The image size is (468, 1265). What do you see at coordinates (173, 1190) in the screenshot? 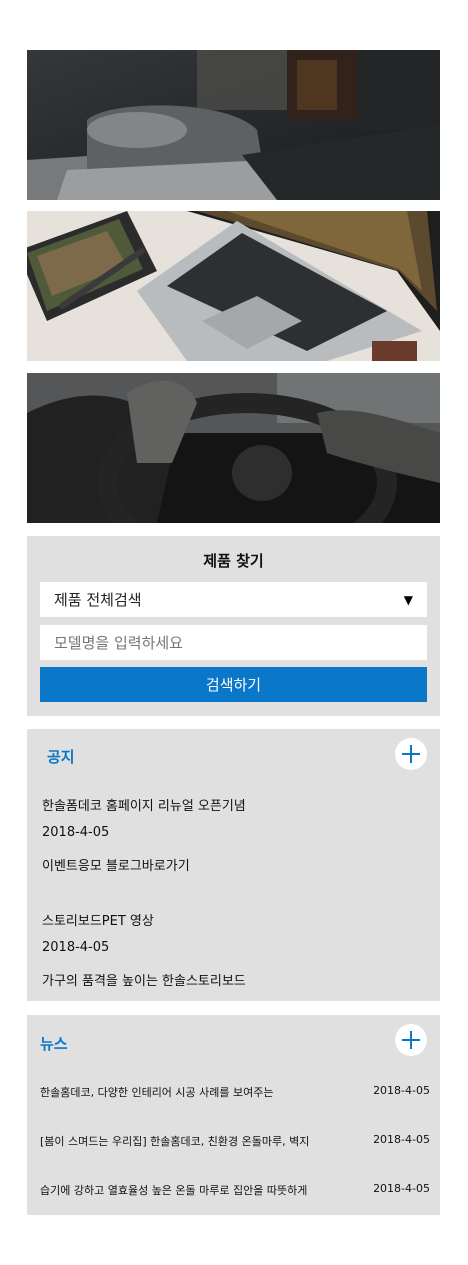
I see `news-item-title: 습기에 강하고 열효율성 높은 온돌 마루로 집안을 따뜻하게` at bounding box center [173, 1190].